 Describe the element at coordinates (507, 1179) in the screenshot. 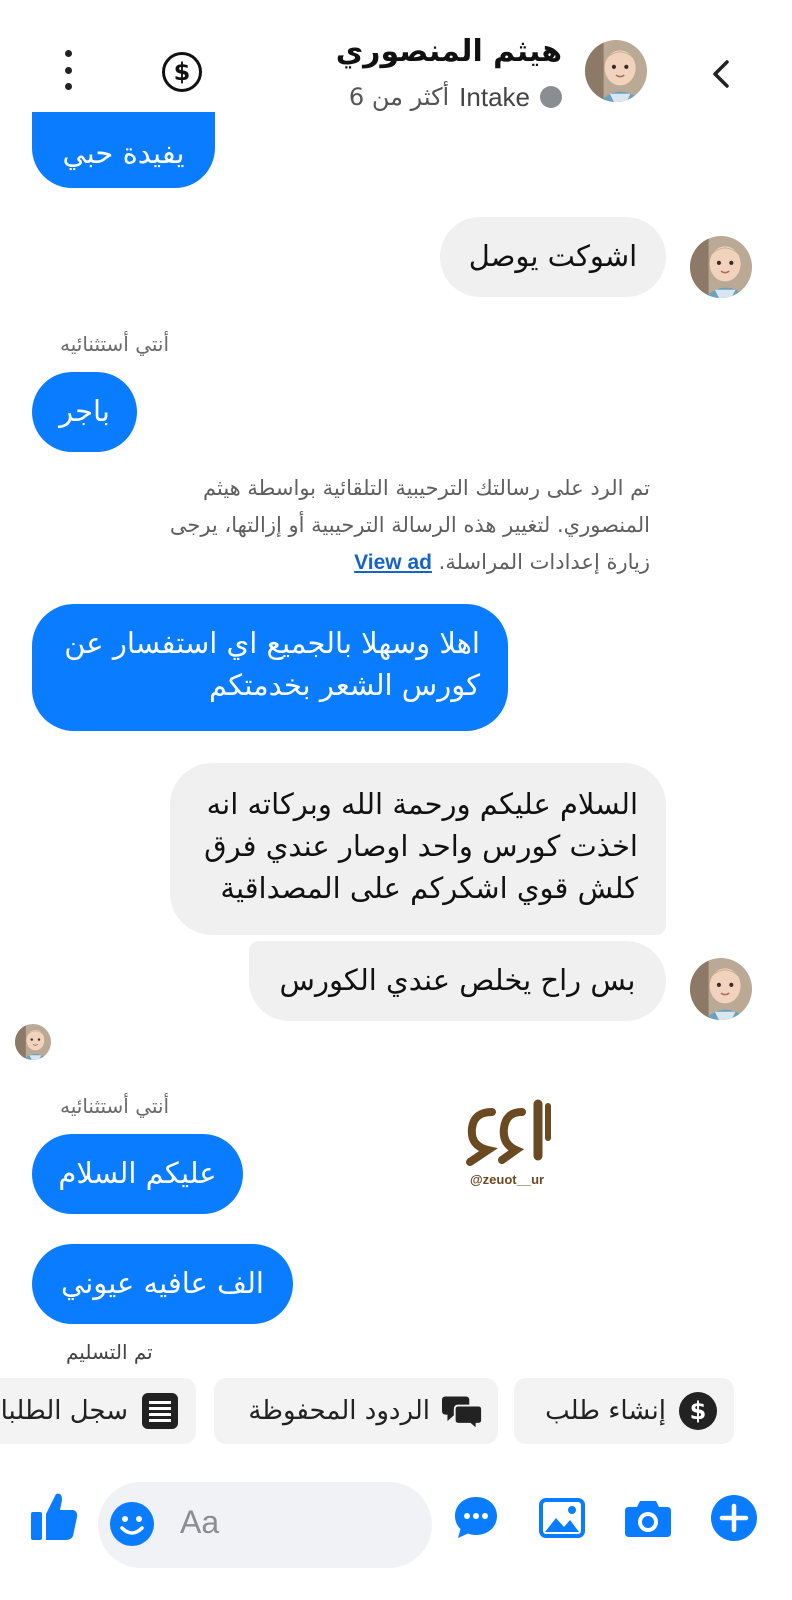

I see `watermark-handle: @zeuot__ur` at that location.